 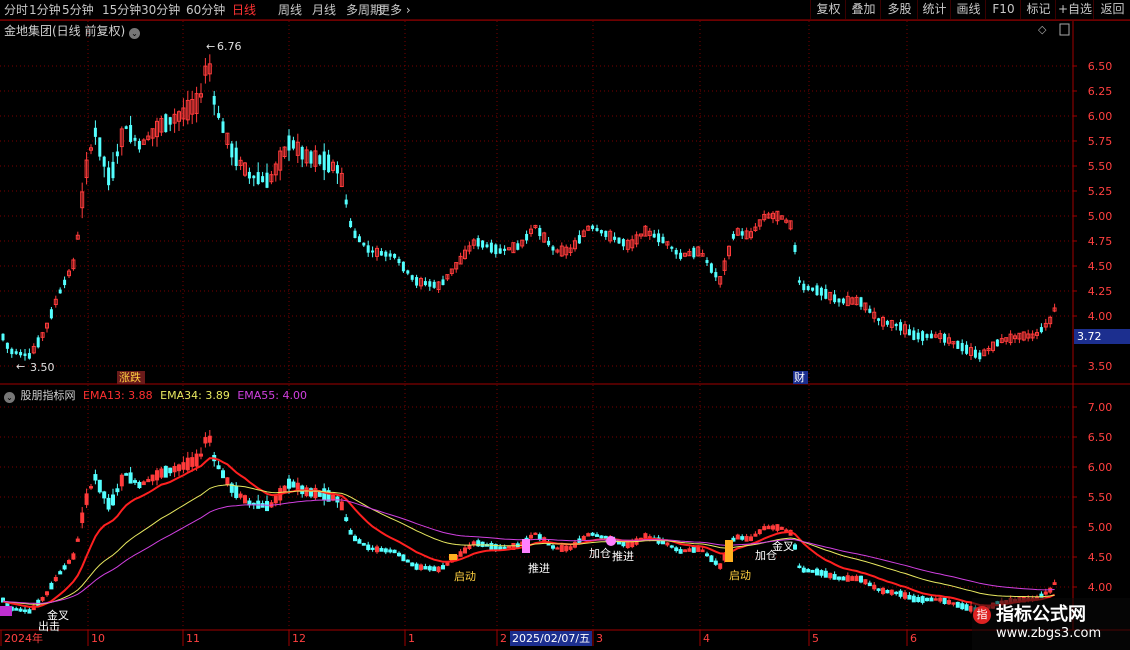 I want to click on main-axis-label: 5.25, so click(x=1100, y=191).